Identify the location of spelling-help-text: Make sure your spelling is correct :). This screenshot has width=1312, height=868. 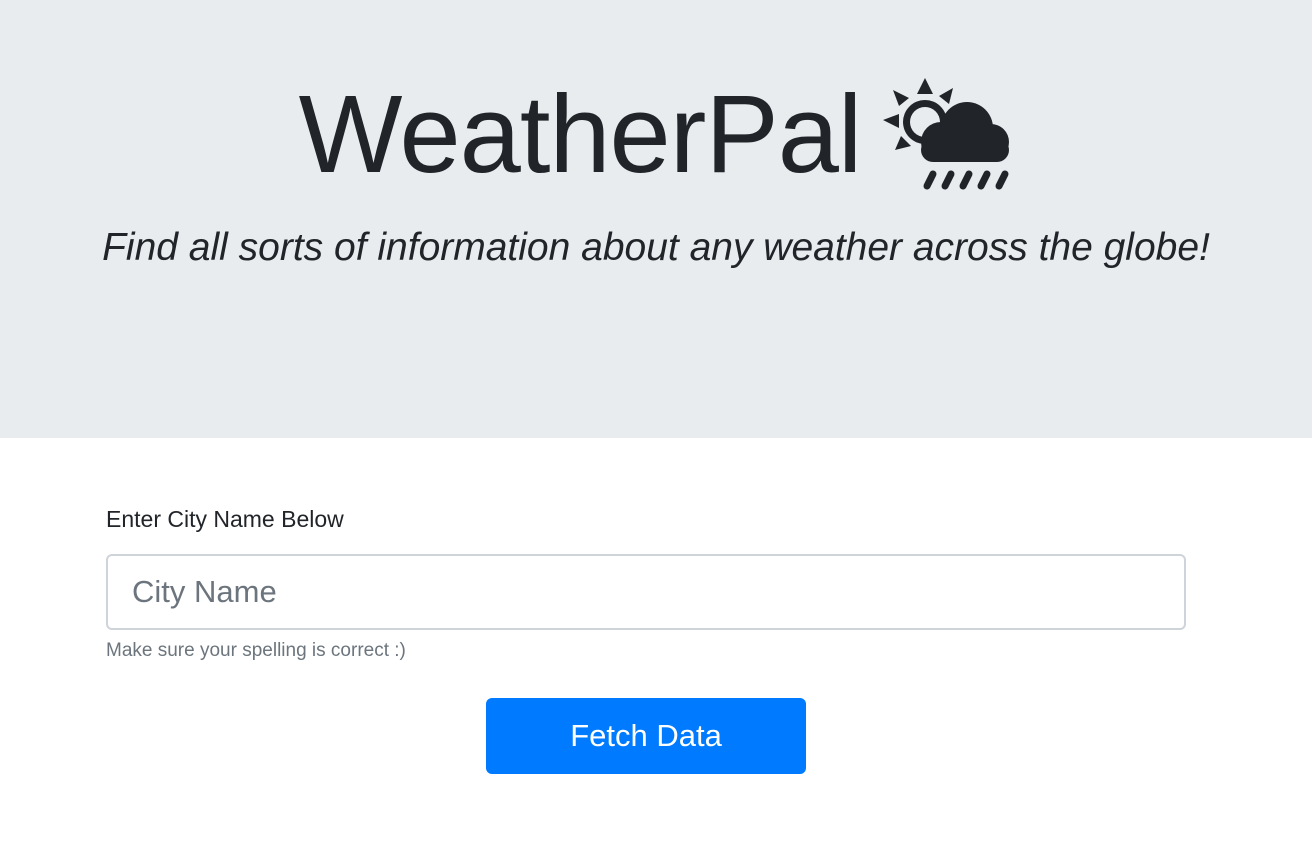
(256, 650).